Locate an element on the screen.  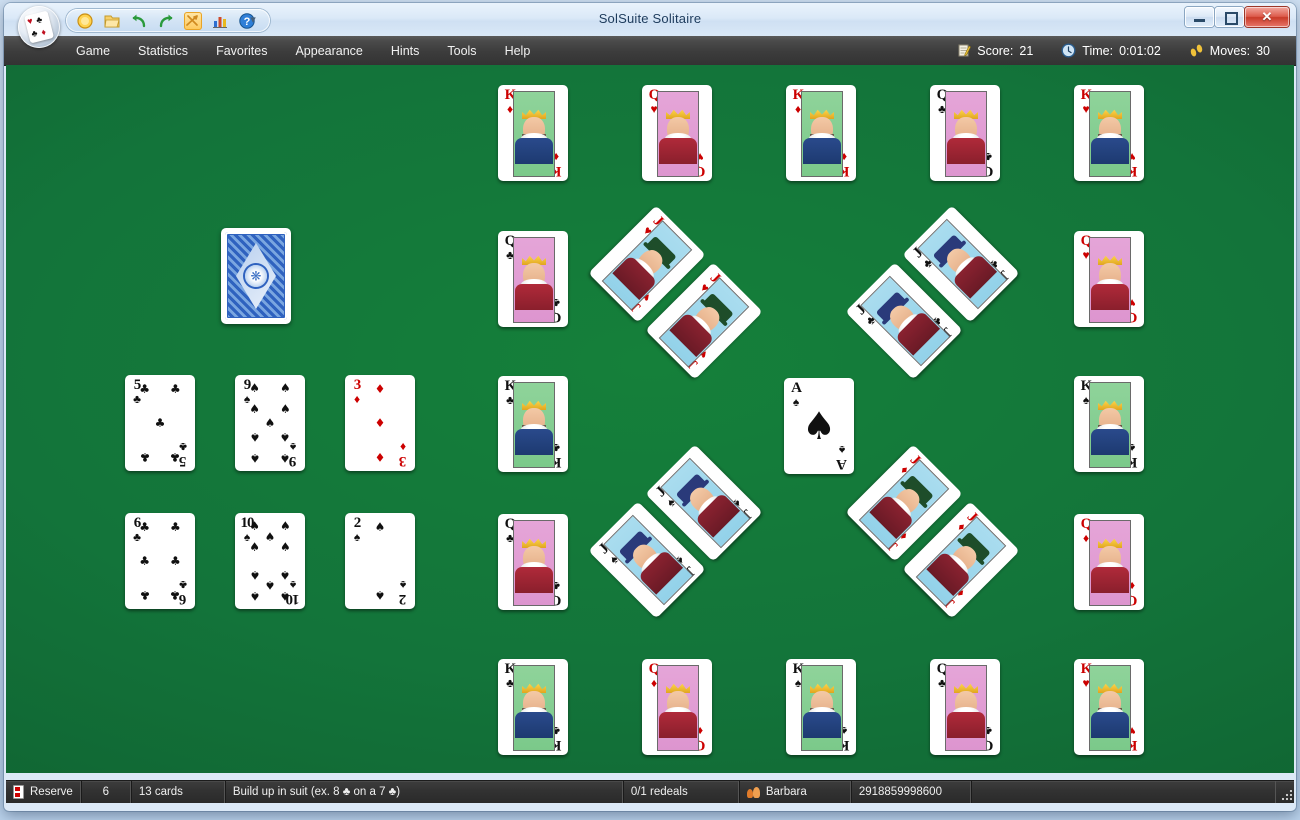
quick-access-toolbar: ? is located at coordinates (168, 20).